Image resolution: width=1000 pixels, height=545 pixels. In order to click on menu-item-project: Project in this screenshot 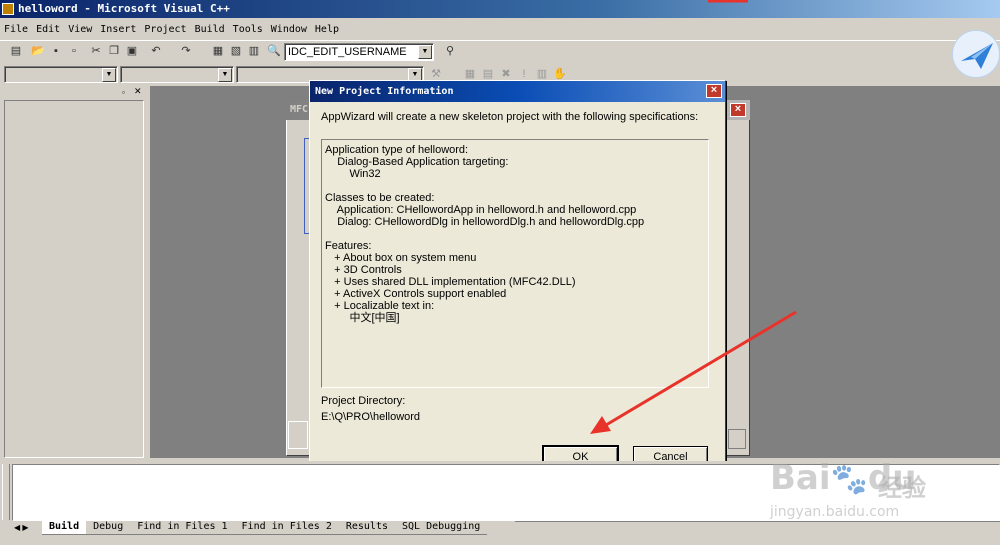, I will do `click(165, 29)`.